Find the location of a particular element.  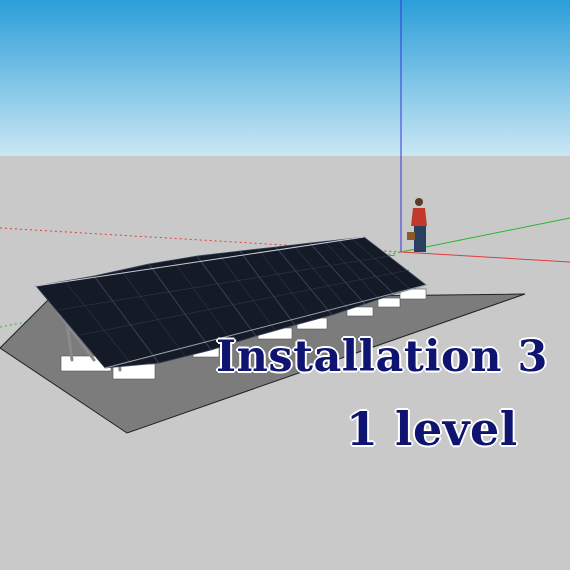

person-torso is located at coordinates (419, 217).